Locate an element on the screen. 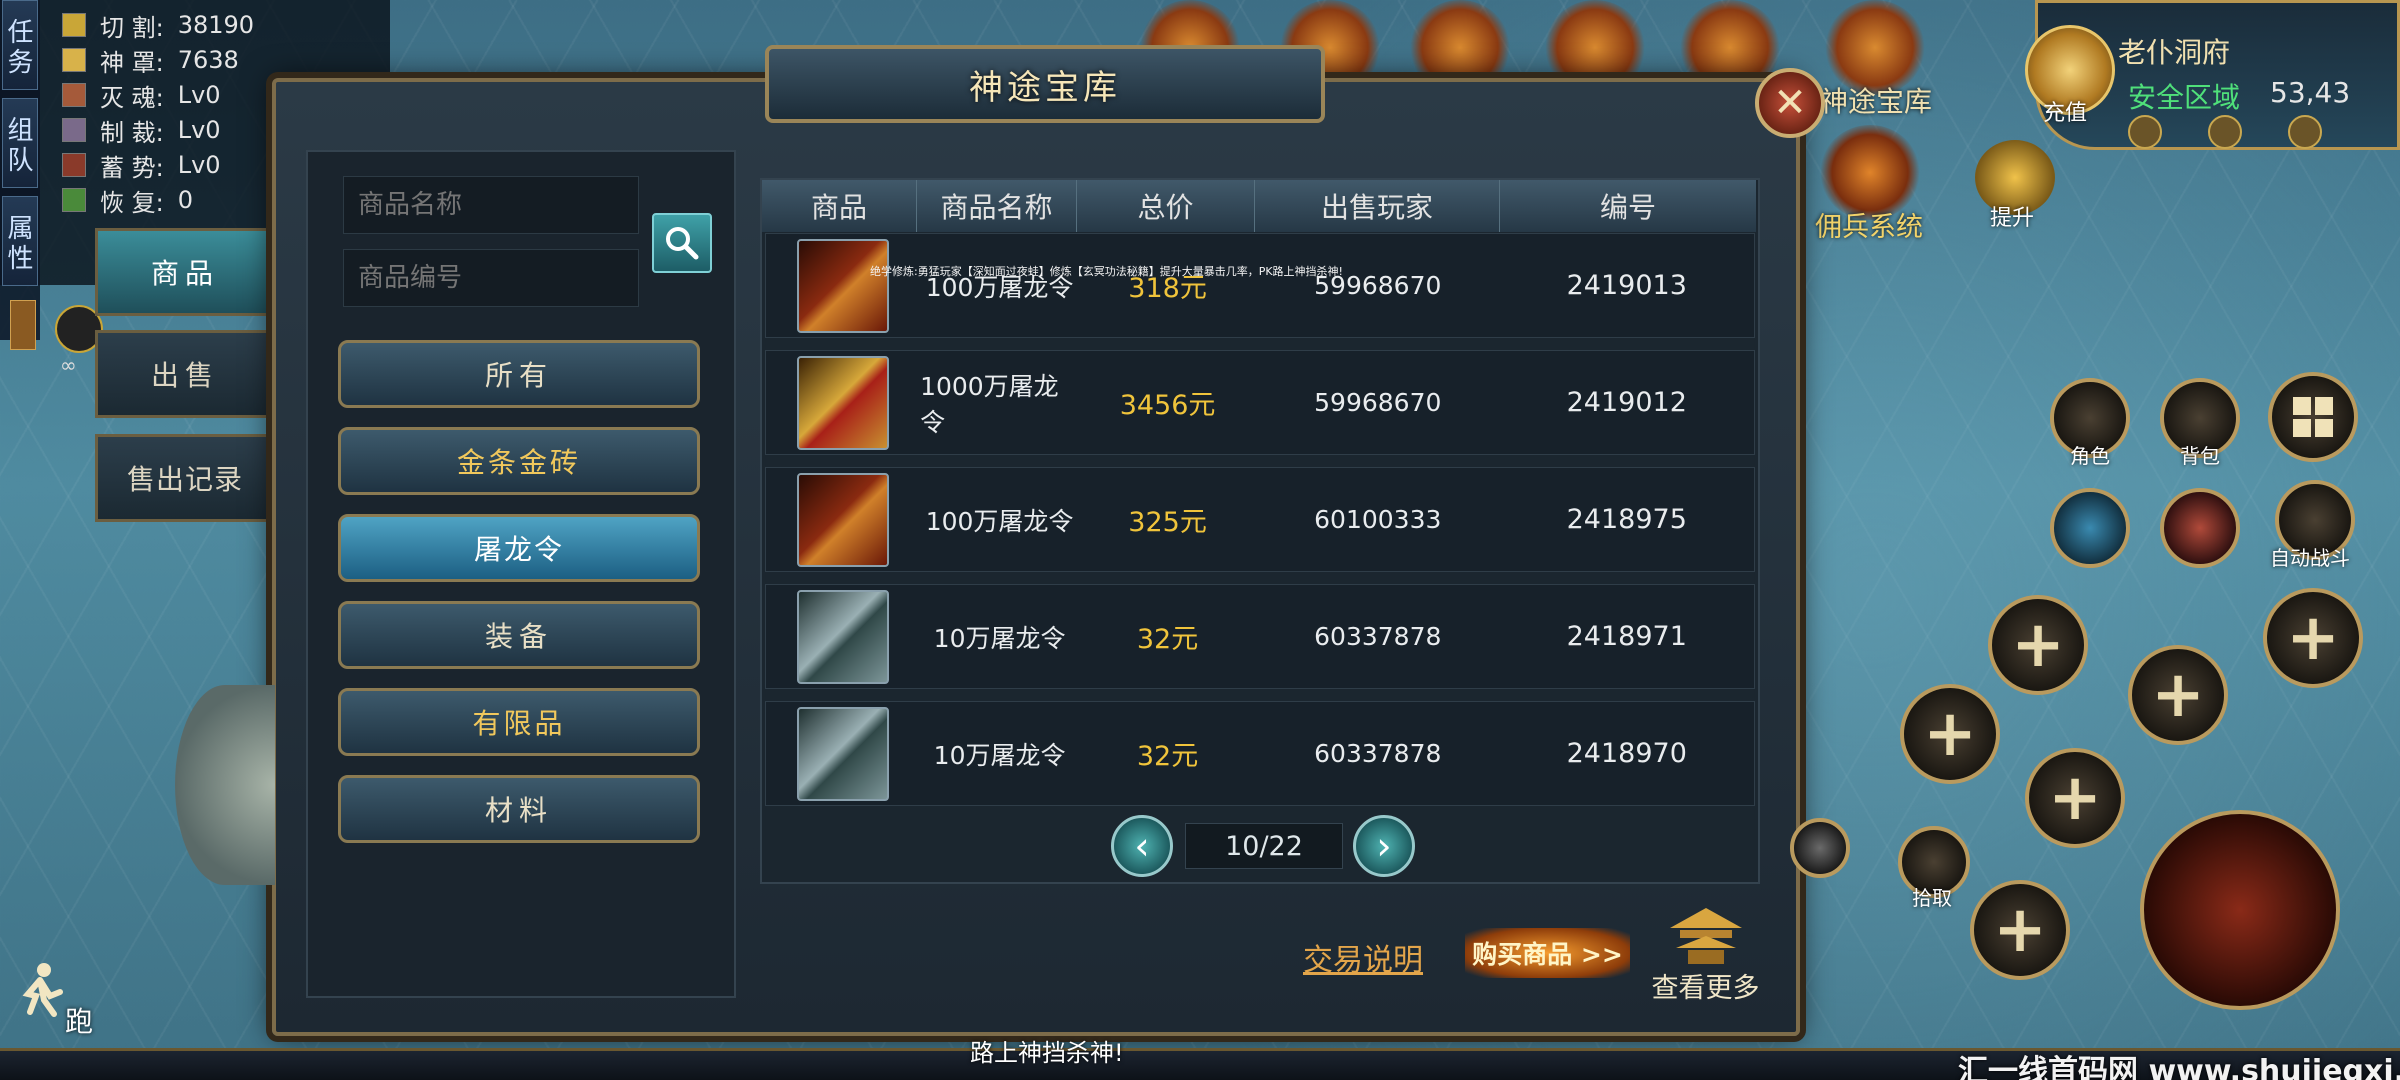  tab-team: 组队 is located at coordinates (20, 143).